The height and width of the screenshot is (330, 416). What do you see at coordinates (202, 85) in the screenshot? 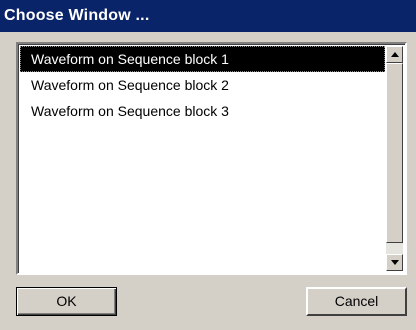
I see `list-item: Waveform on Sequence block 2` at bounding box center [202, 85].